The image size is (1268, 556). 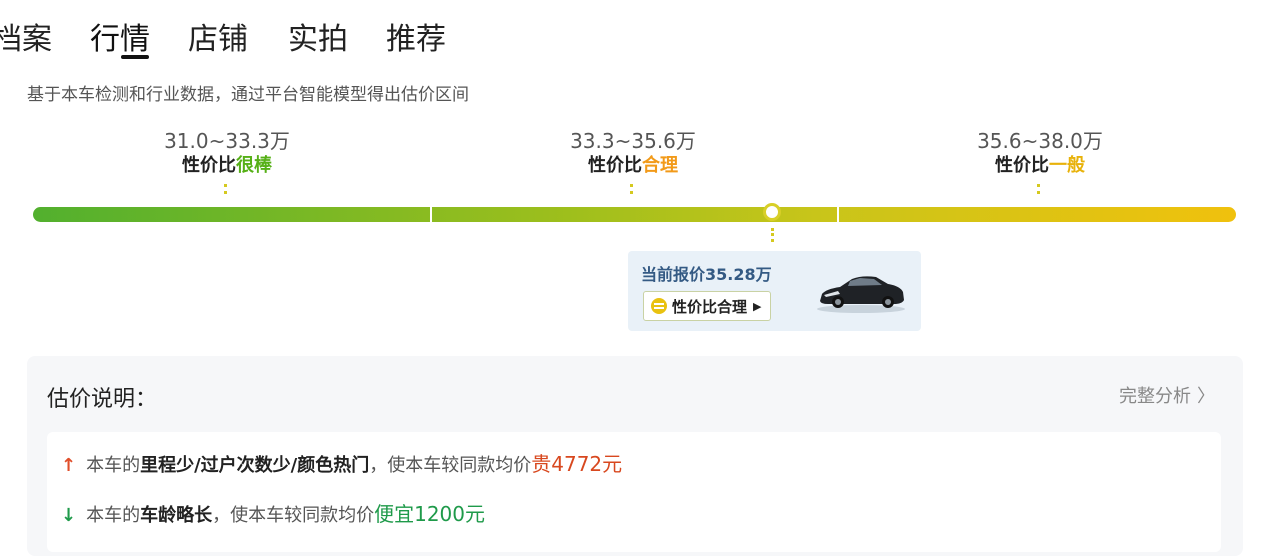 What do you see at coordinates (1040, 141) in the screenshot?
I see `range-price: 35.6~38.0万` at bounding box center [1040, 141].